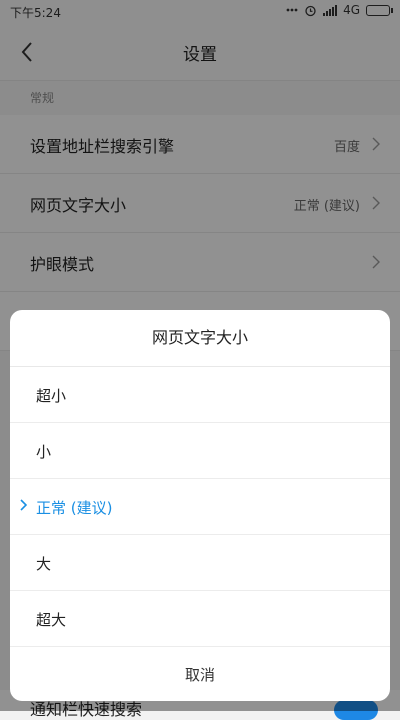 The image size is (400, 720). Describe the element at coordinates (44, 452) in the screenshot. I see `option-label: 小` at that location.